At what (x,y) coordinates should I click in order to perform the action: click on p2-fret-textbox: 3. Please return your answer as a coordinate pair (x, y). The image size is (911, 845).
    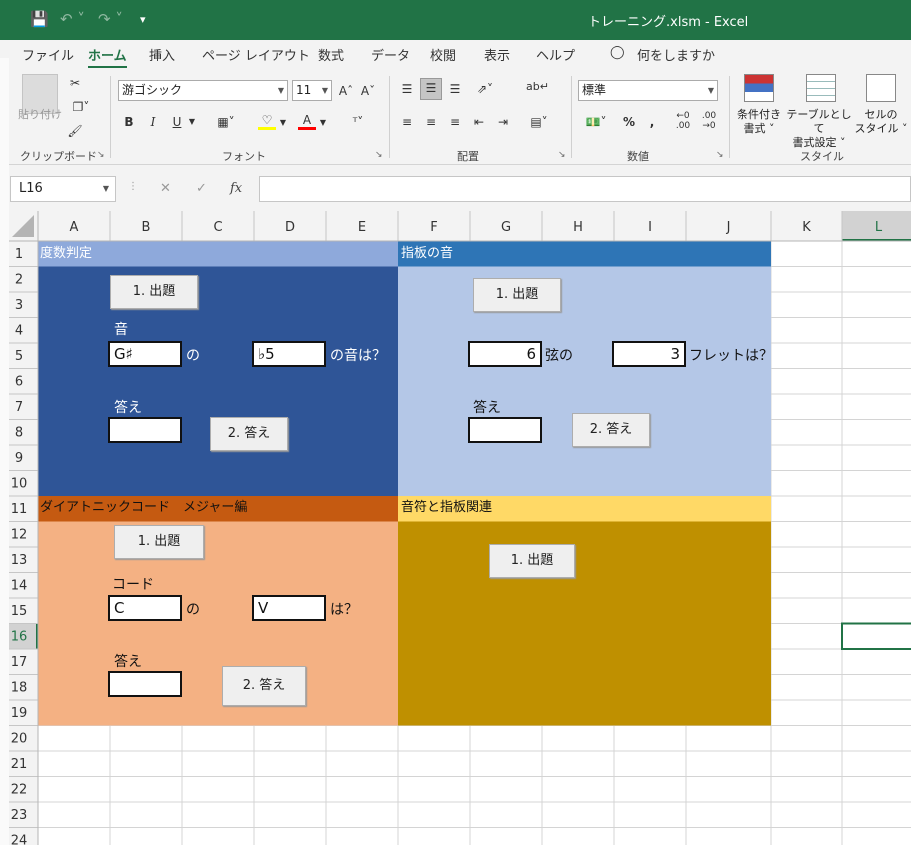
    Looking at the image, I should click on (649, 354).